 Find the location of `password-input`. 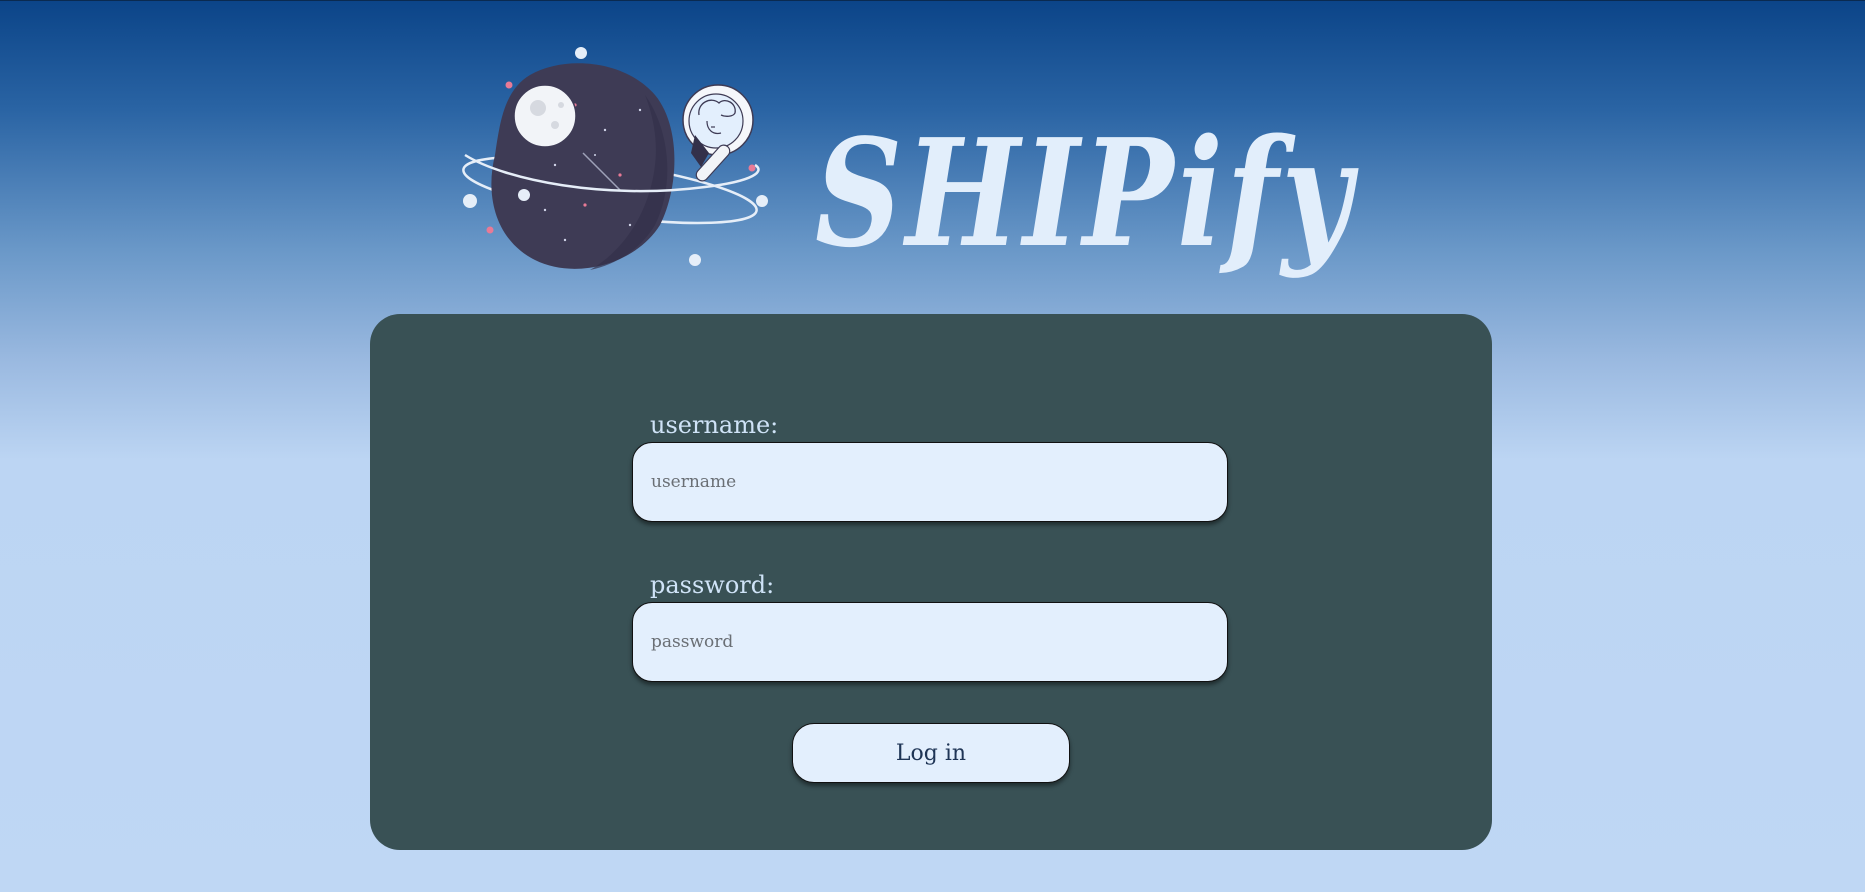

password-input is located at coordinates (930, 642).